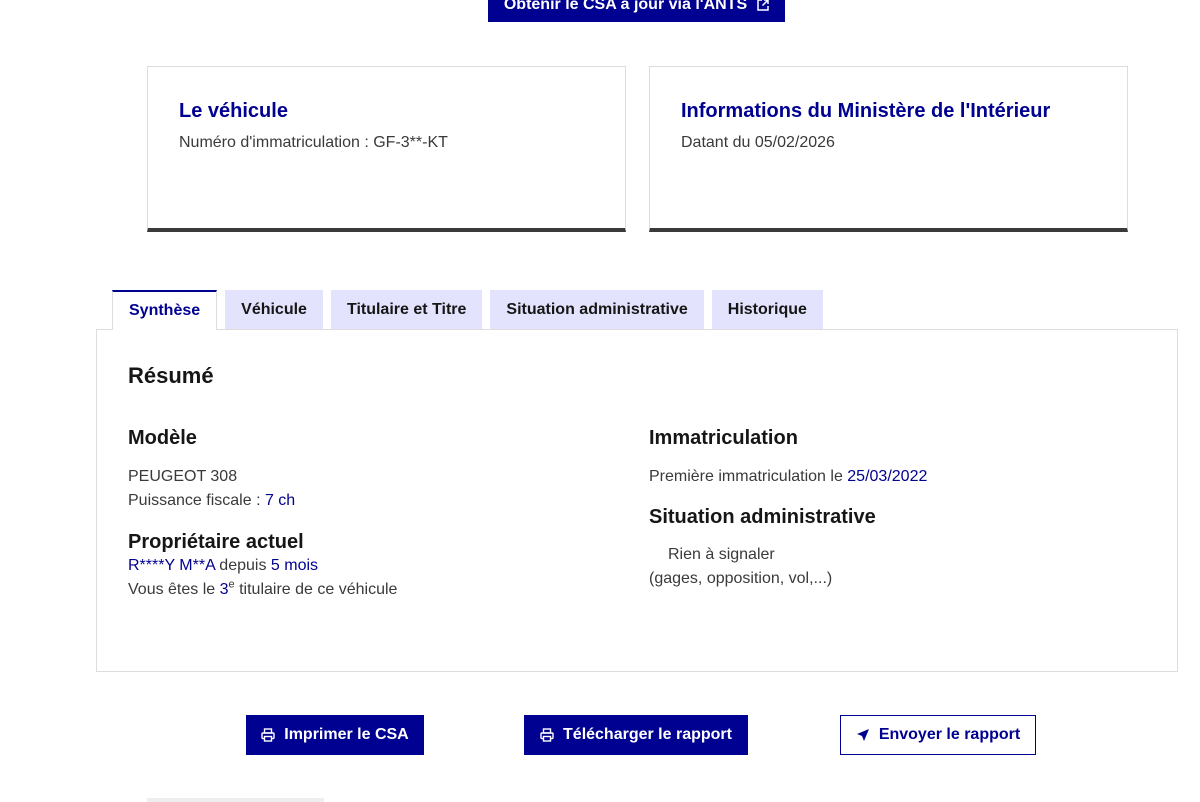  I want to click on footer-divider, so click(235, 800).